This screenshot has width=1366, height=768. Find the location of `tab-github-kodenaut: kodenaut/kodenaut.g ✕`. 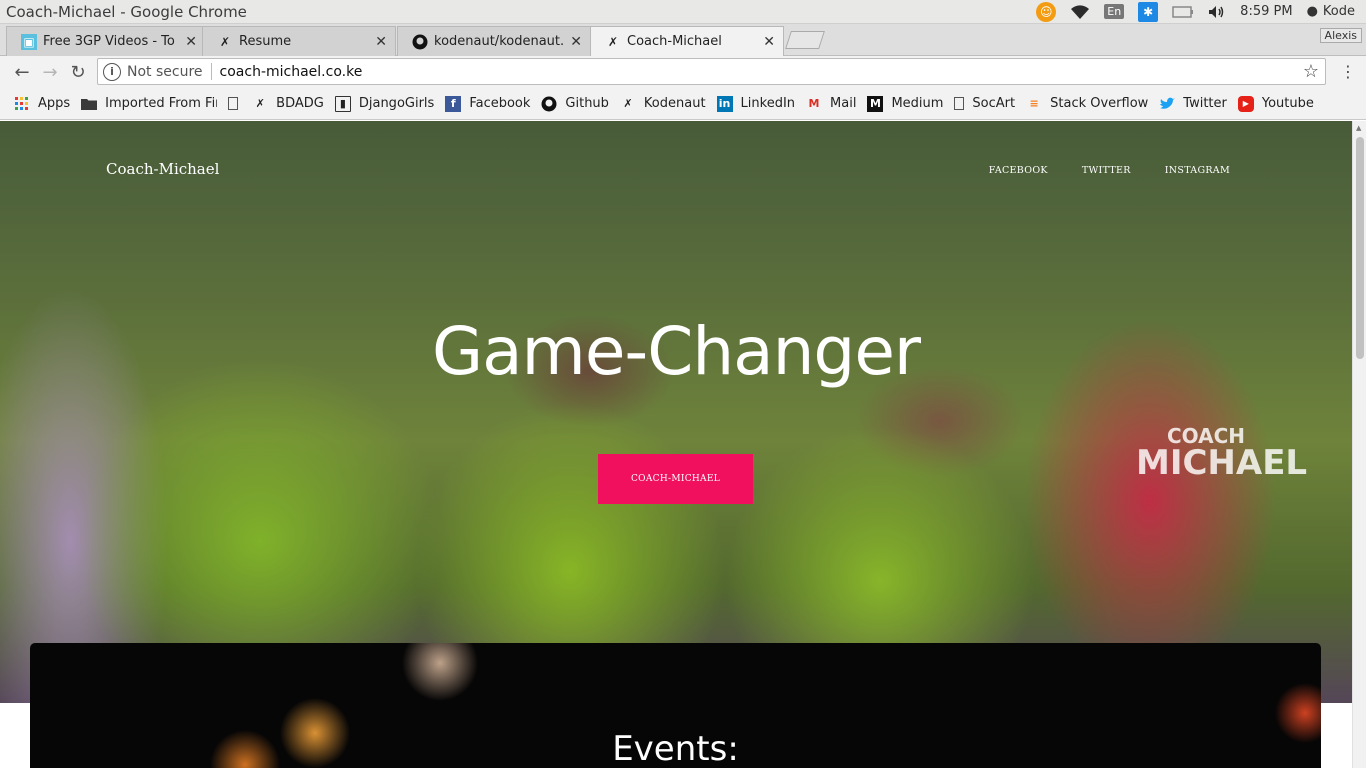

tab-github-kodenaut: kodenaut/kodenaut.g ✕ is located at coordinates (494, 41).